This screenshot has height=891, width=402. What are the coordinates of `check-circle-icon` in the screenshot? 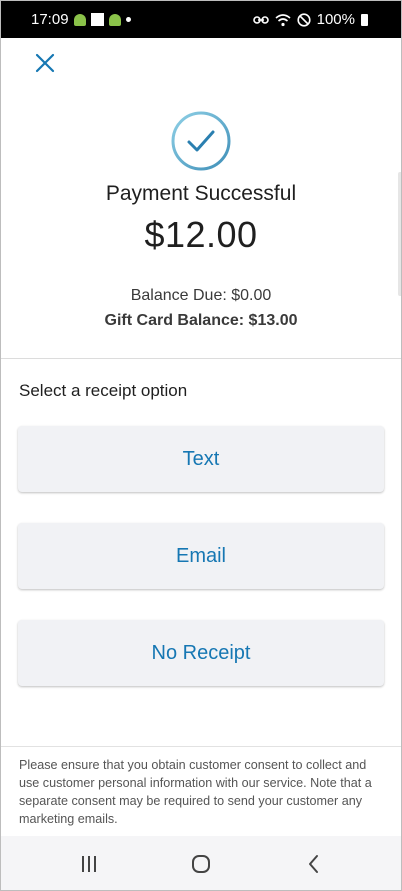 It's located at (201, 141).